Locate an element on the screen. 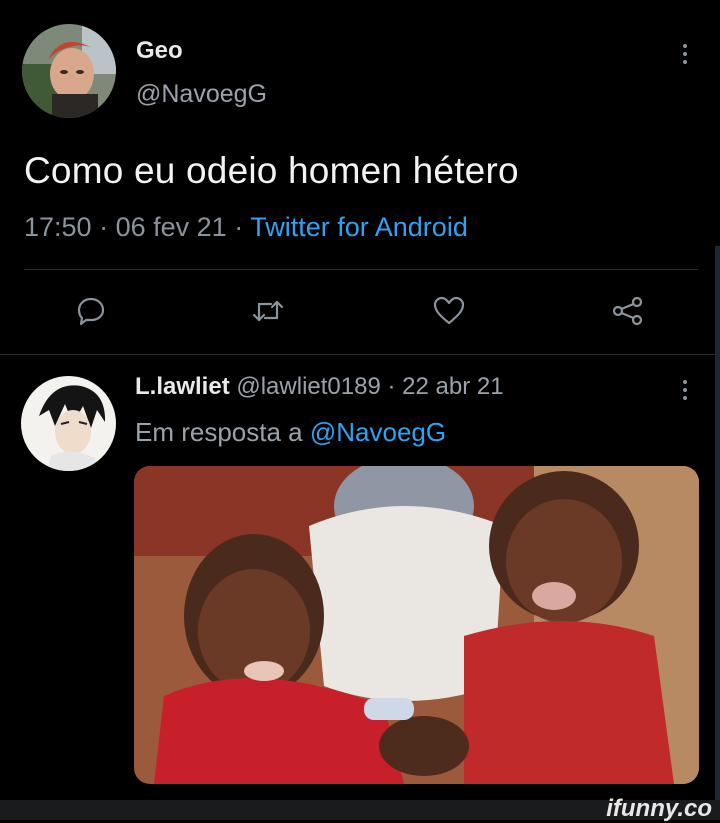 This screenshot has height=823, width=720. reply-author-avatar is located at coordinates (68, 423).